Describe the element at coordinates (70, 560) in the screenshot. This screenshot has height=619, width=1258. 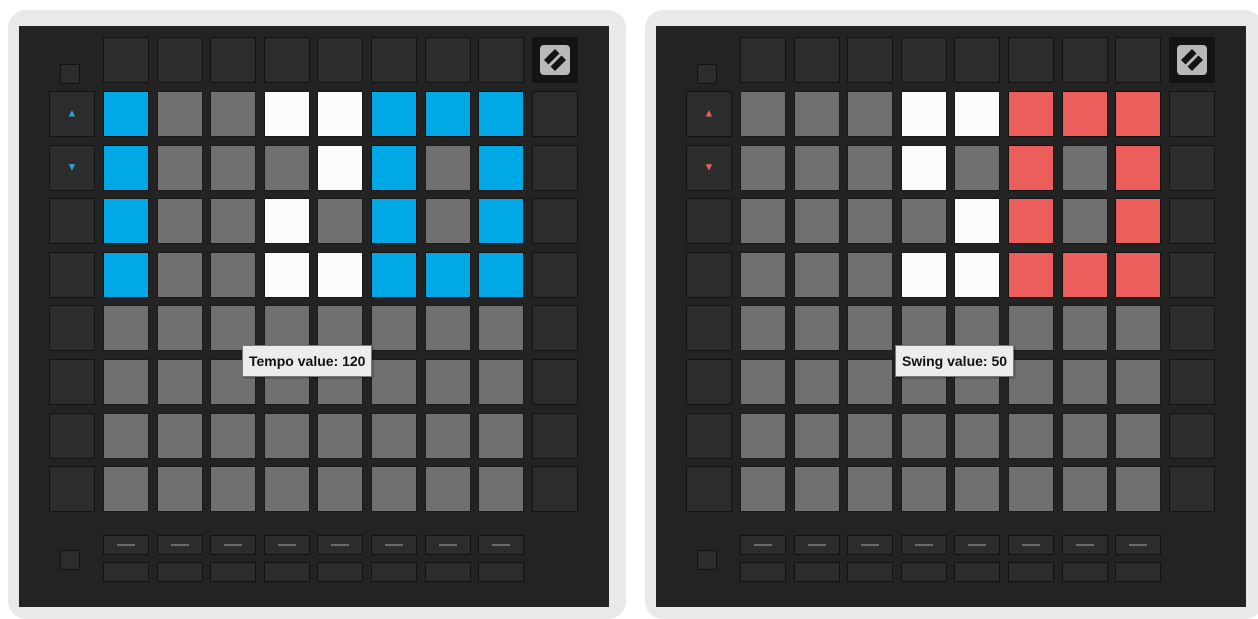
I see `bottom-left-button` at that location.